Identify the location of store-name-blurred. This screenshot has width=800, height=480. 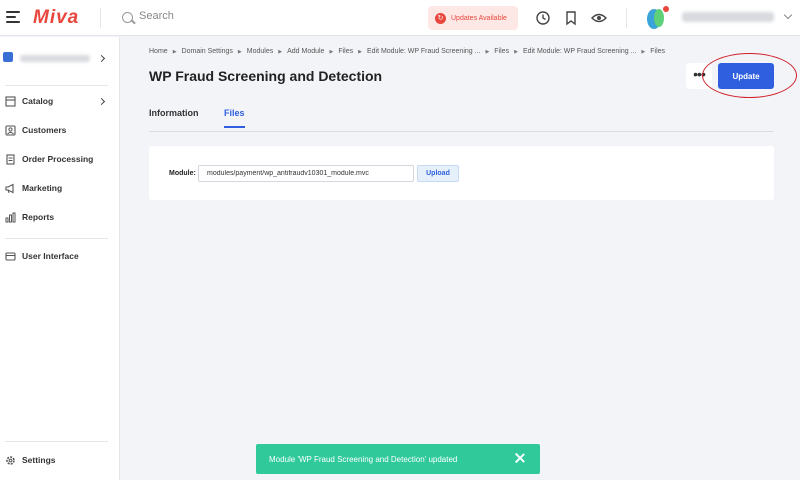
(55, 58).